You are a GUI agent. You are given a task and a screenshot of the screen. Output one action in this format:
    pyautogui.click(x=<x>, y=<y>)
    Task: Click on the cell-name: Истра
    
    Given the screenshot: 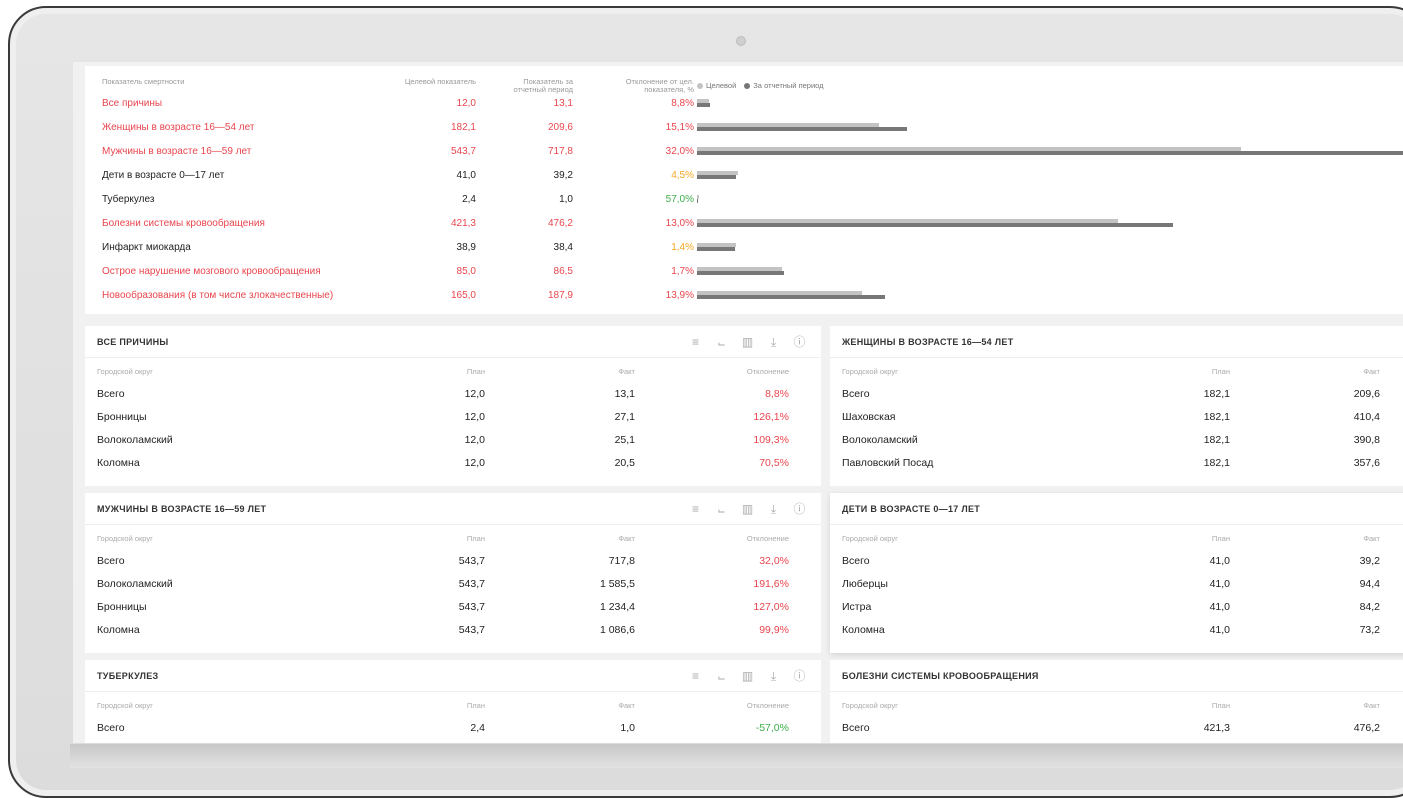 What is the action you would take?
    pyautogui.click(x=857, y=607)
    